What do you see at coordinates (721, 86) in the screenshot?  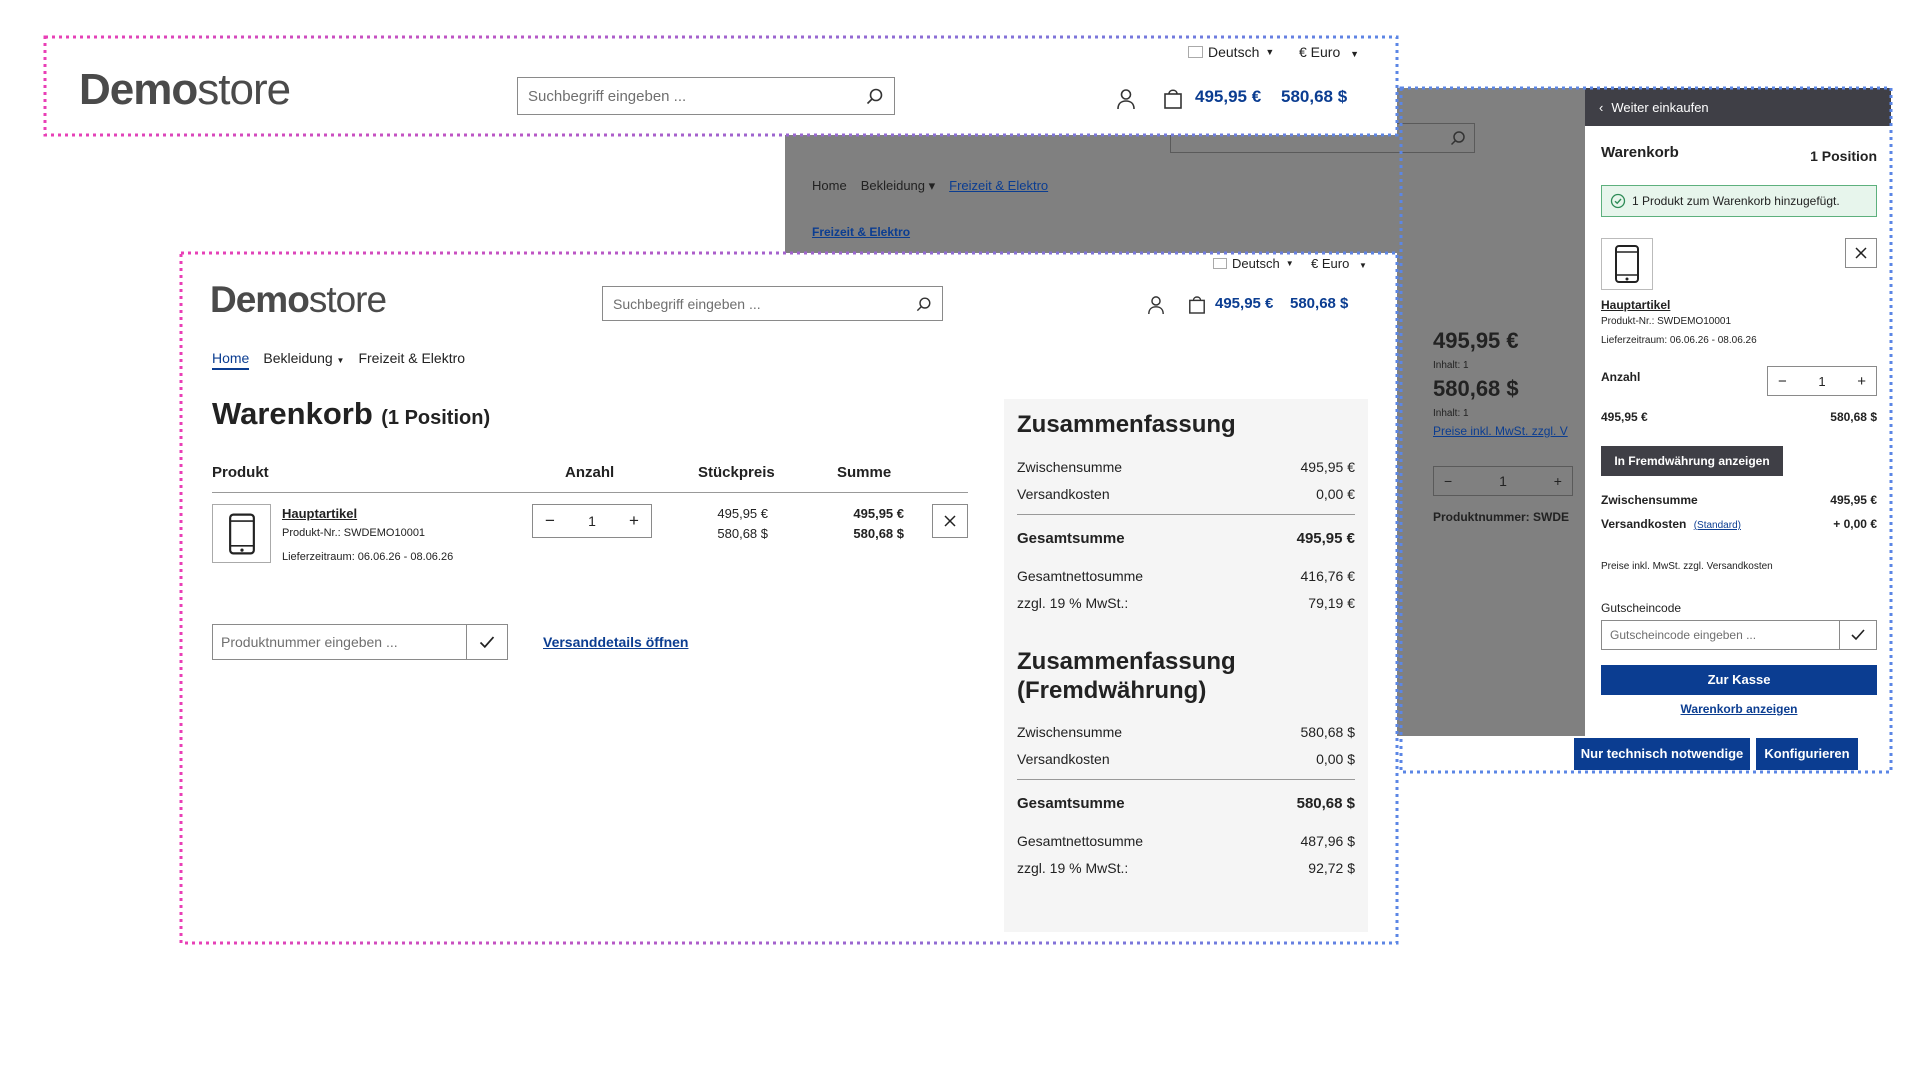 I see `frame-header` at bounding box center [721, 86].